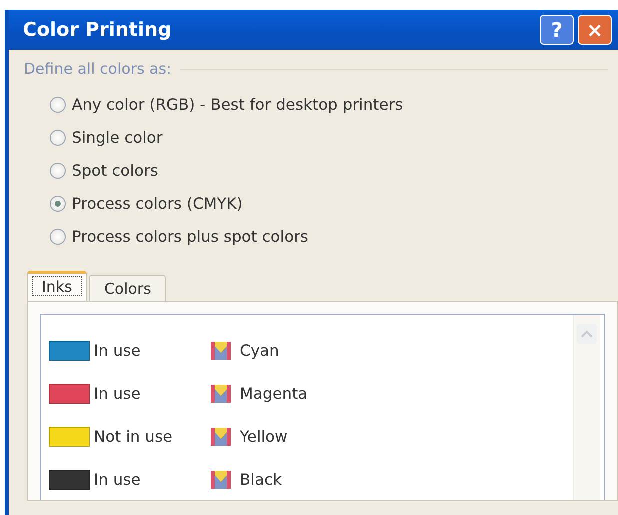  I want to click on radio-label: Any color (RGB) - Best for desktop printers, so click(238, 105).